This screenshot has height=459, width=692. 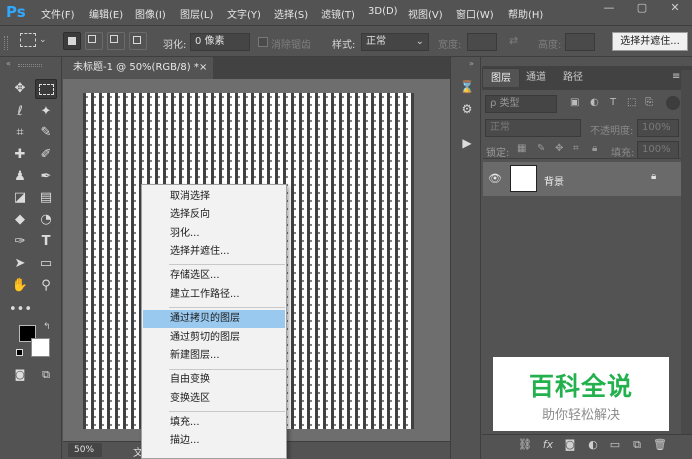 What do you see at coordinates (138, 68) in the screenshot?
I see `document-tab: 未标题-1 @ 50%(RGB/8) * ×` at bounding box center [138, 68].